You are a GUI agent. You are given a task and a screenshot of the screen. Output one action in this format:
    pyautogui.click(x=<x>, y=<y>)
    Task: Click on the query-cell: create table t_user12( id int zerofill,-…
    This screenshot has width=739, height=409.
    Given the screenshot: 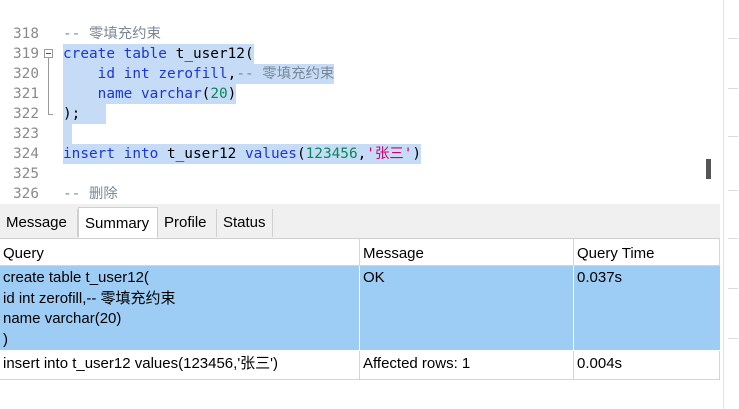 What is the action you would take?
    pyautogui.click(x=180, y=308)
    